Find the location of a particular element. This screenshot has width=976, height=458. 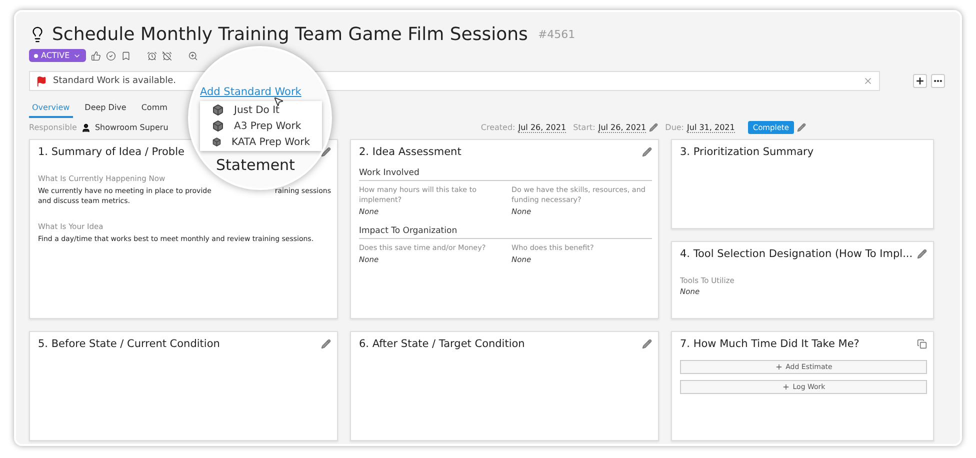

tab: Deep Dive is located at coordinates (106, 109).